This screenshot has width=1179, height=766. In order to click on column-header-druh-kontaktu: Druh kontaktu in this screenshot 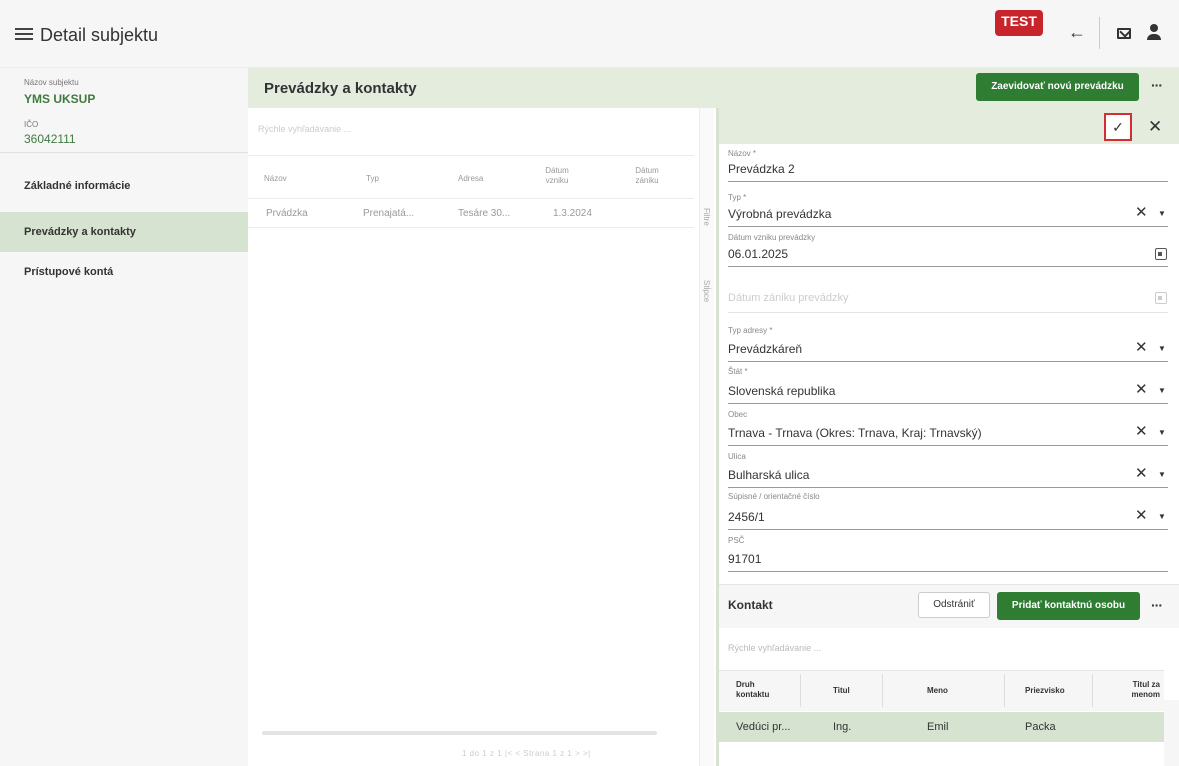, I will do `click(758, 690)`.